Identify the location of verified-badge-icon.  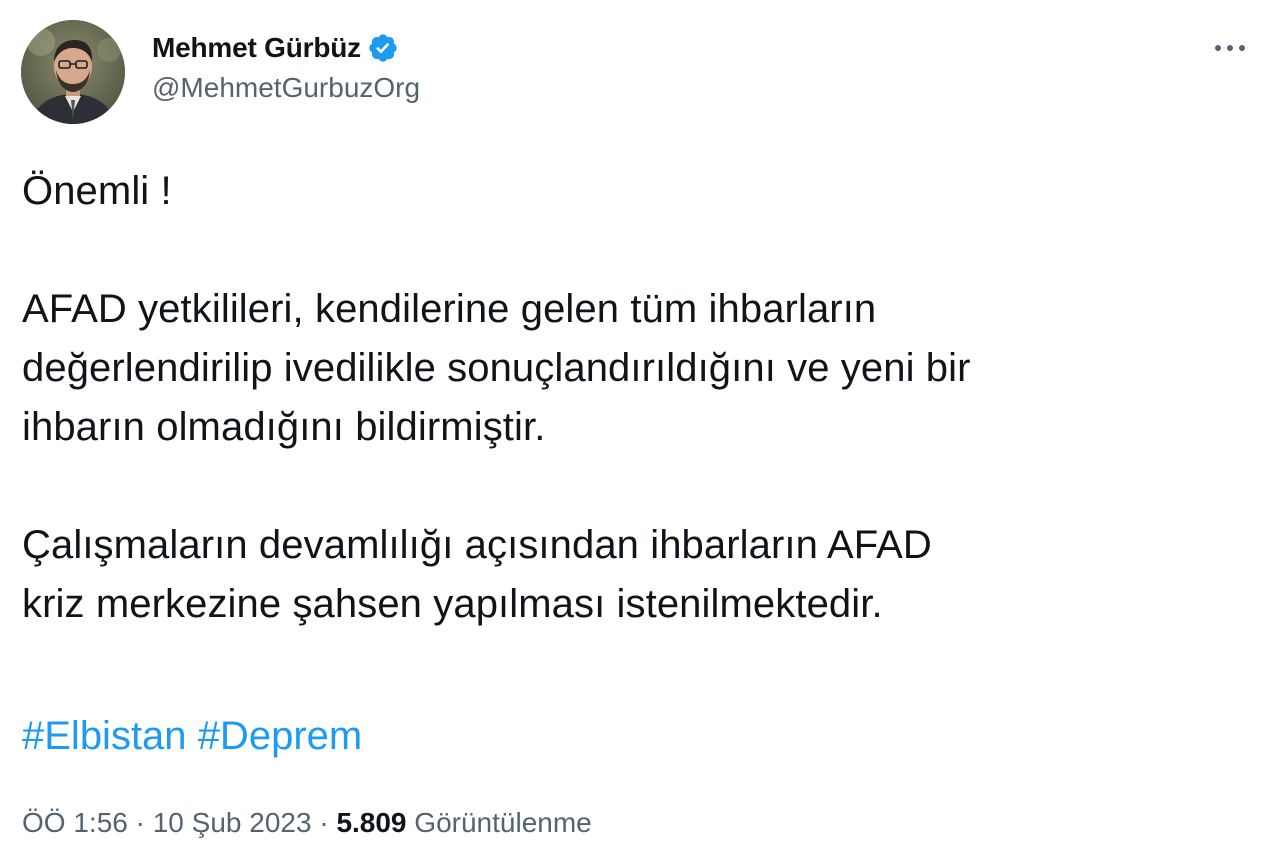
(383, 48).